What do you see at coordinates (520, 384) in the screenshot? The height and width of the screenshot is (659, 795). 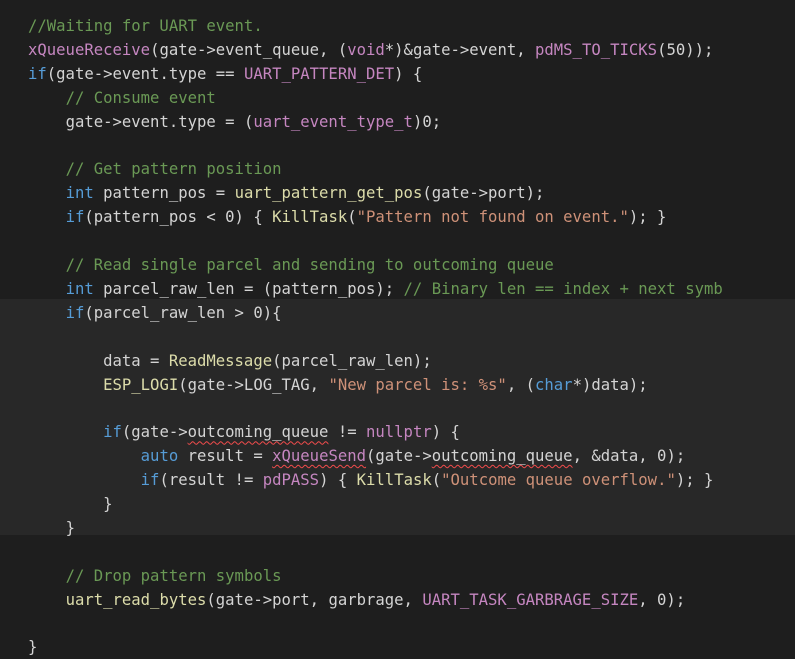 I see `code-token-plain: , (` at bounding box center [520, 384].